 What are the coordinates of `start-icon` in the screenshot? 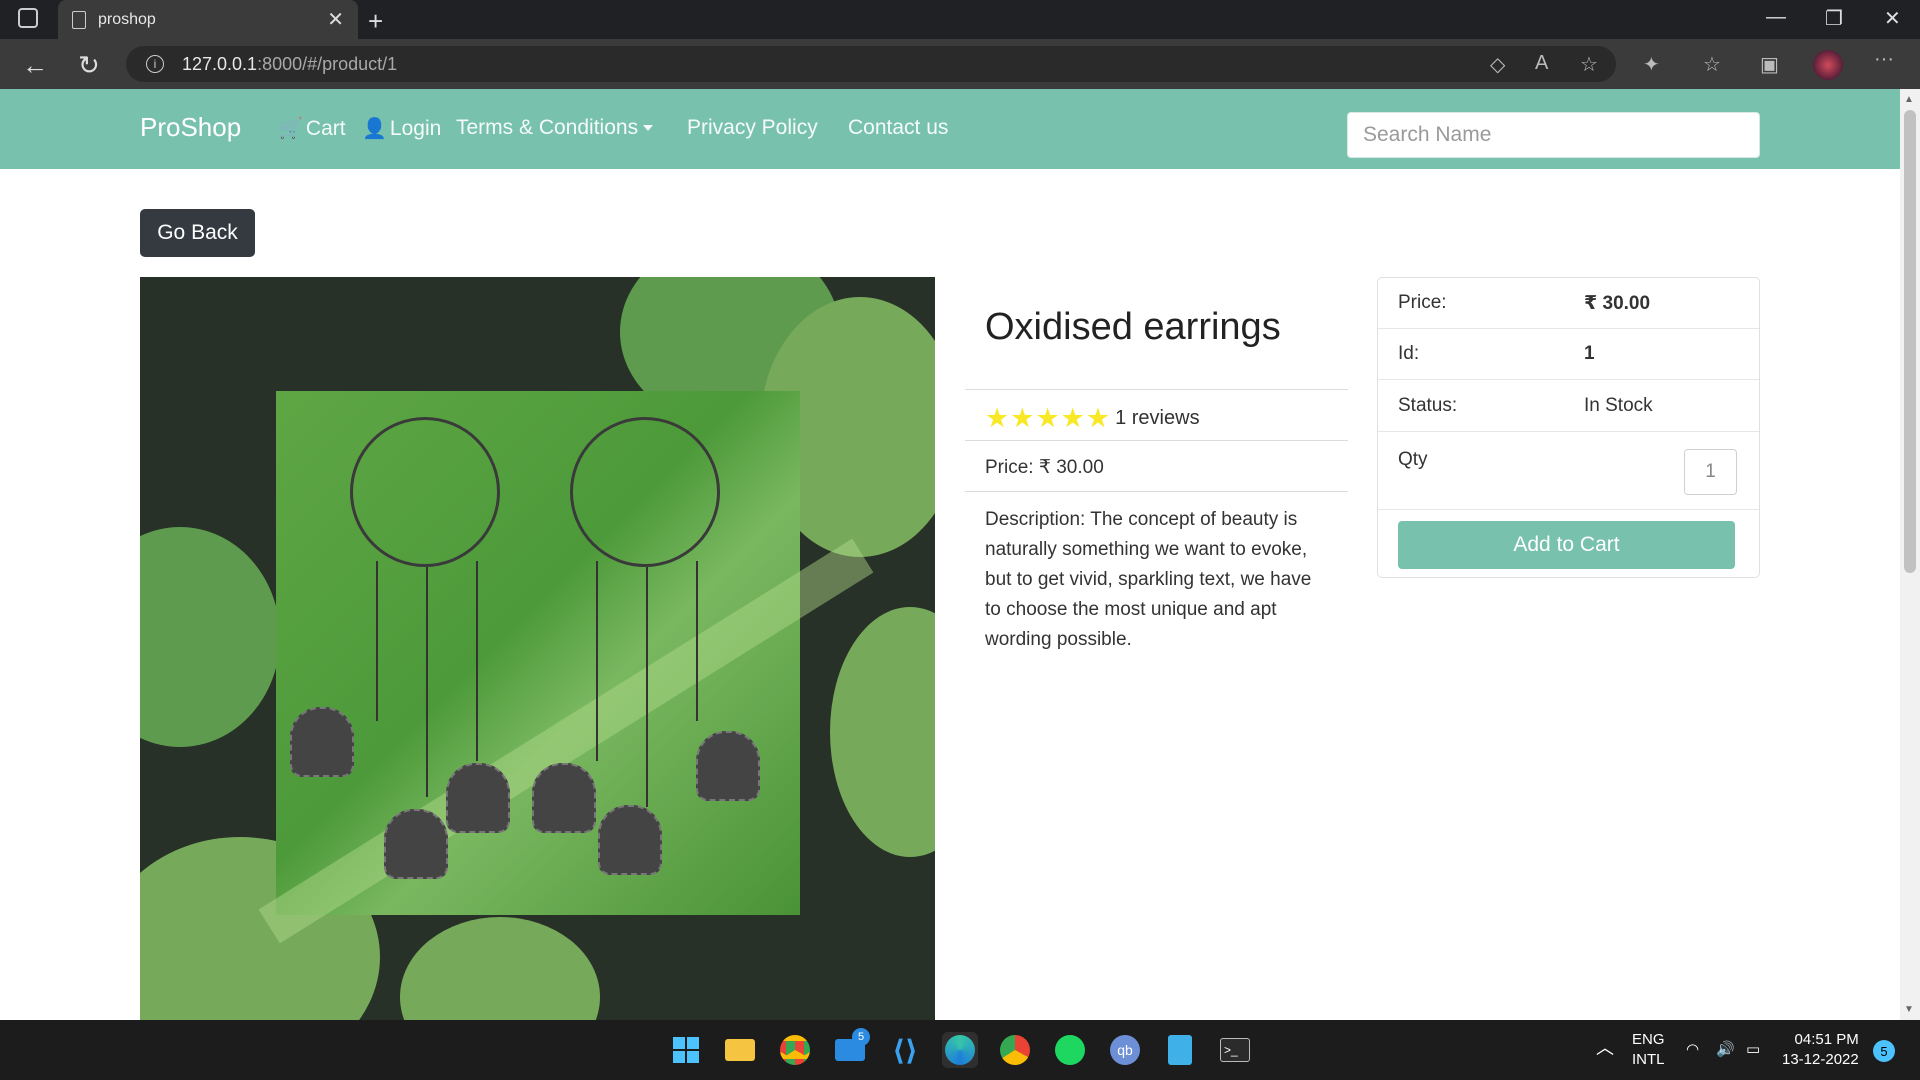 It's located at (686, 1050).